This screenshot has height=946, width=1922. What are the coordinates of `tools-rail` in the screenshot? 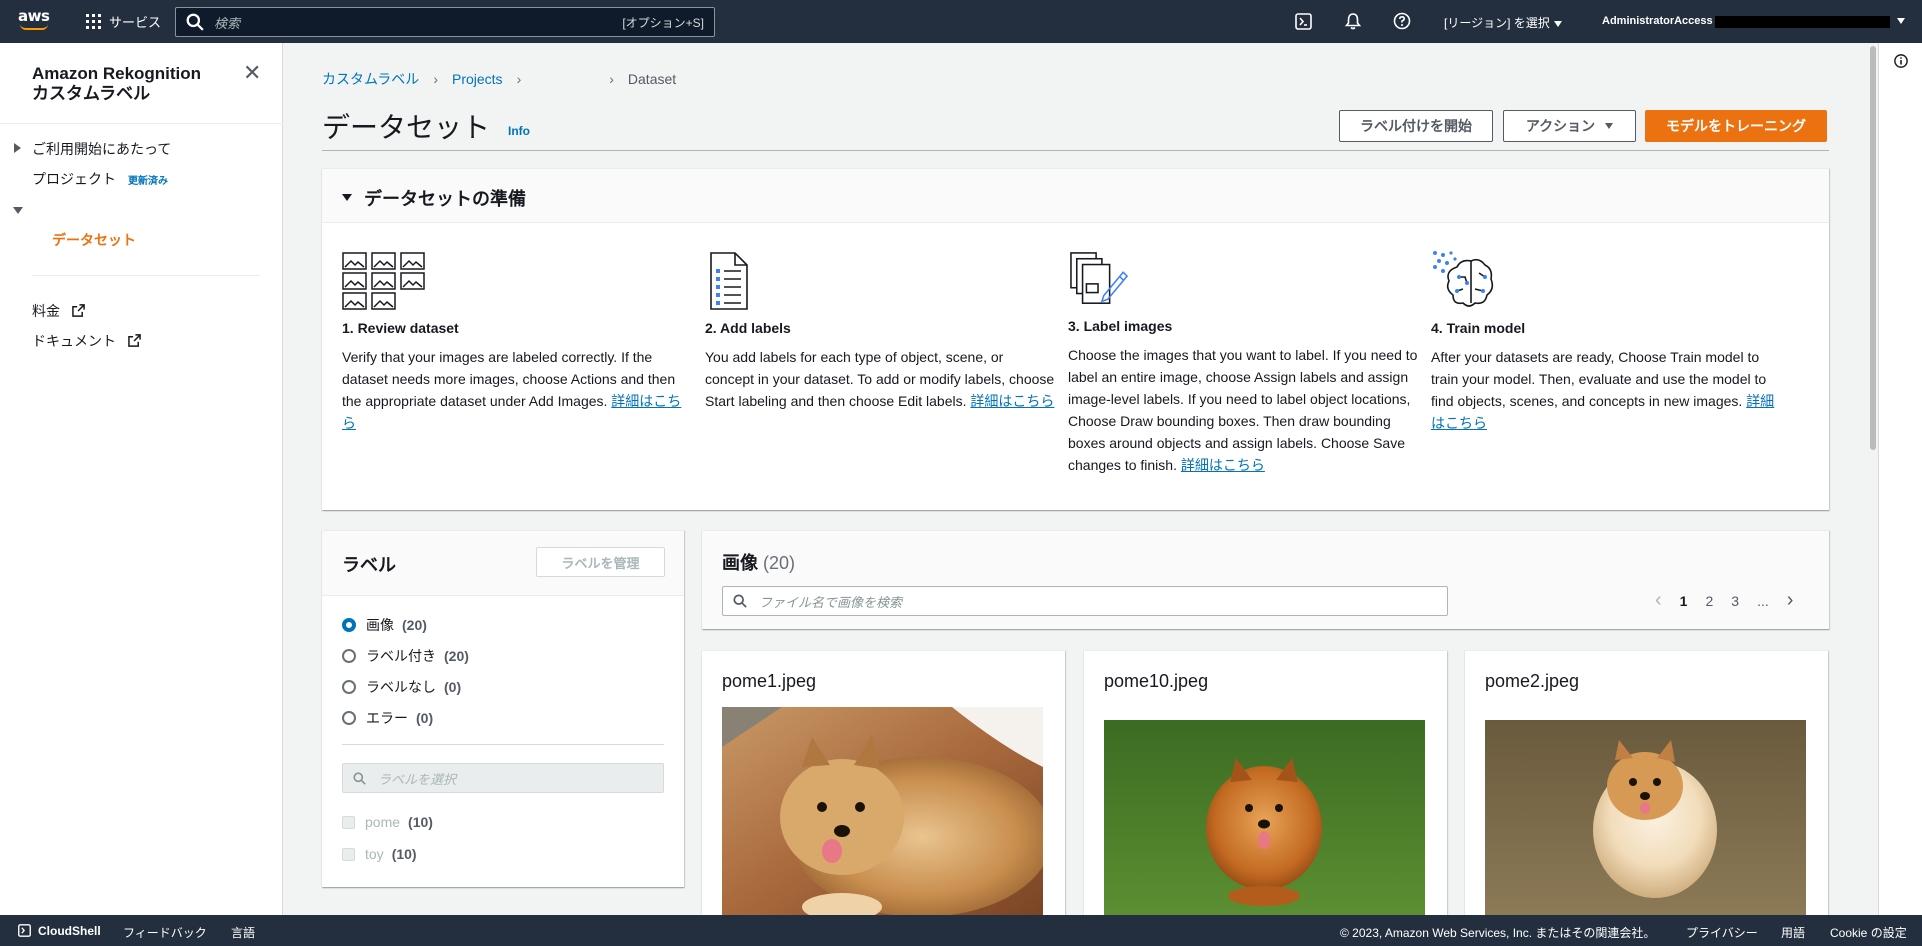 It's located at (1900, 479).